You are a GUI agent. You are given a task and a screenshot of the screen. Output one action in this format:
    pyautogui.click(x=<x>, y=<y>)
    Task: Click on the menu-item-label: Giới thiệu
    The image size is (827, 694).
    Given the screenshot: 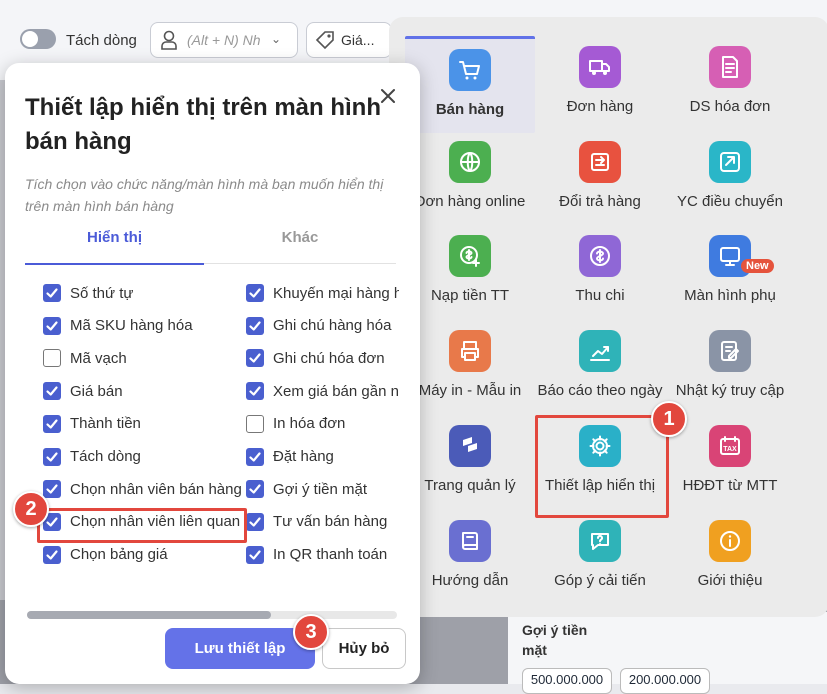 What is the action you would take?
    pyautogui.click(x=730, y=580)
    